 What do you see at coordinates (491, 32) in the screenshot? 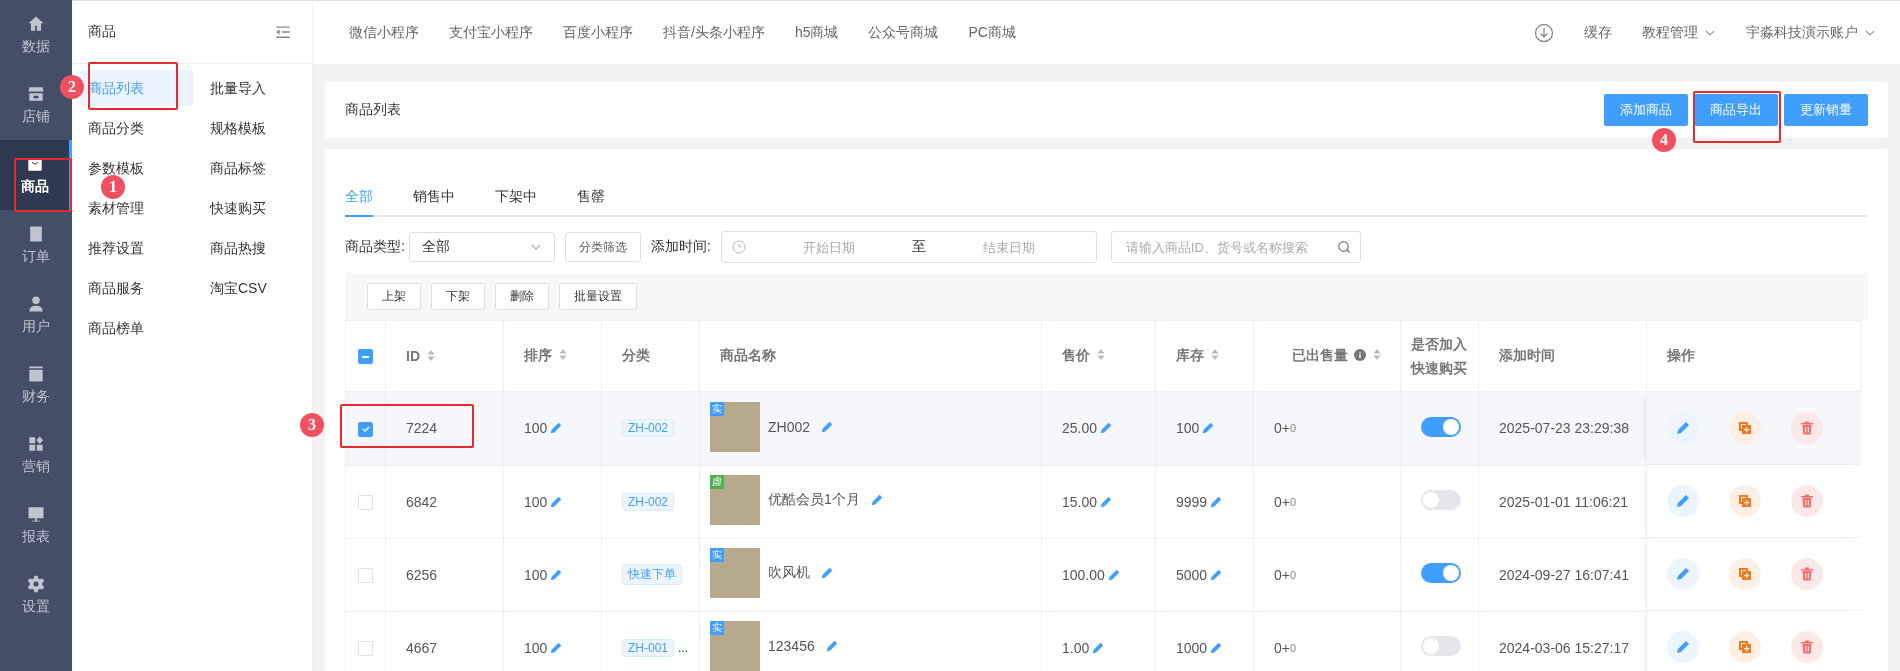
I see `channel-link: 支付宝小程序` at bounding box center [491, 32].